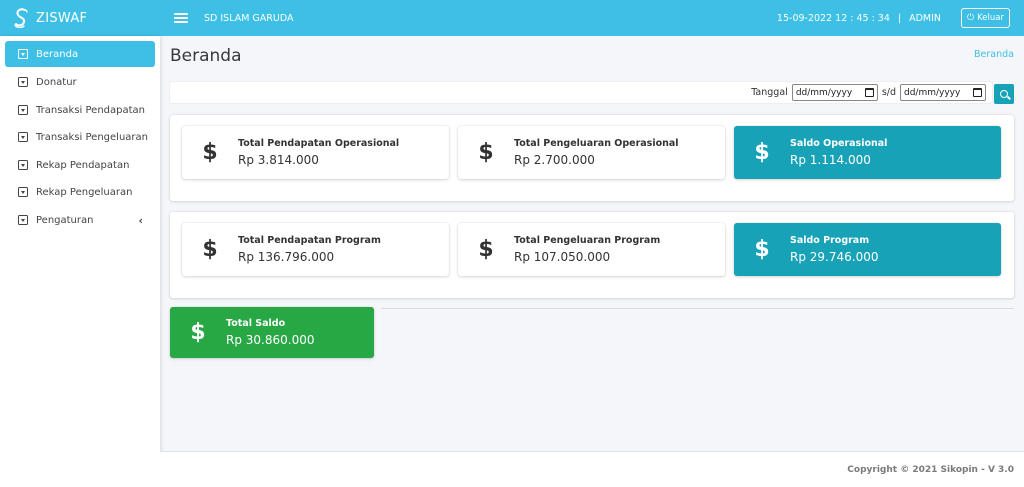  Describe the element at coordinates (249, 18) in the screenshot. I see `school-name: SD ISLAM GARUDA` at that location.